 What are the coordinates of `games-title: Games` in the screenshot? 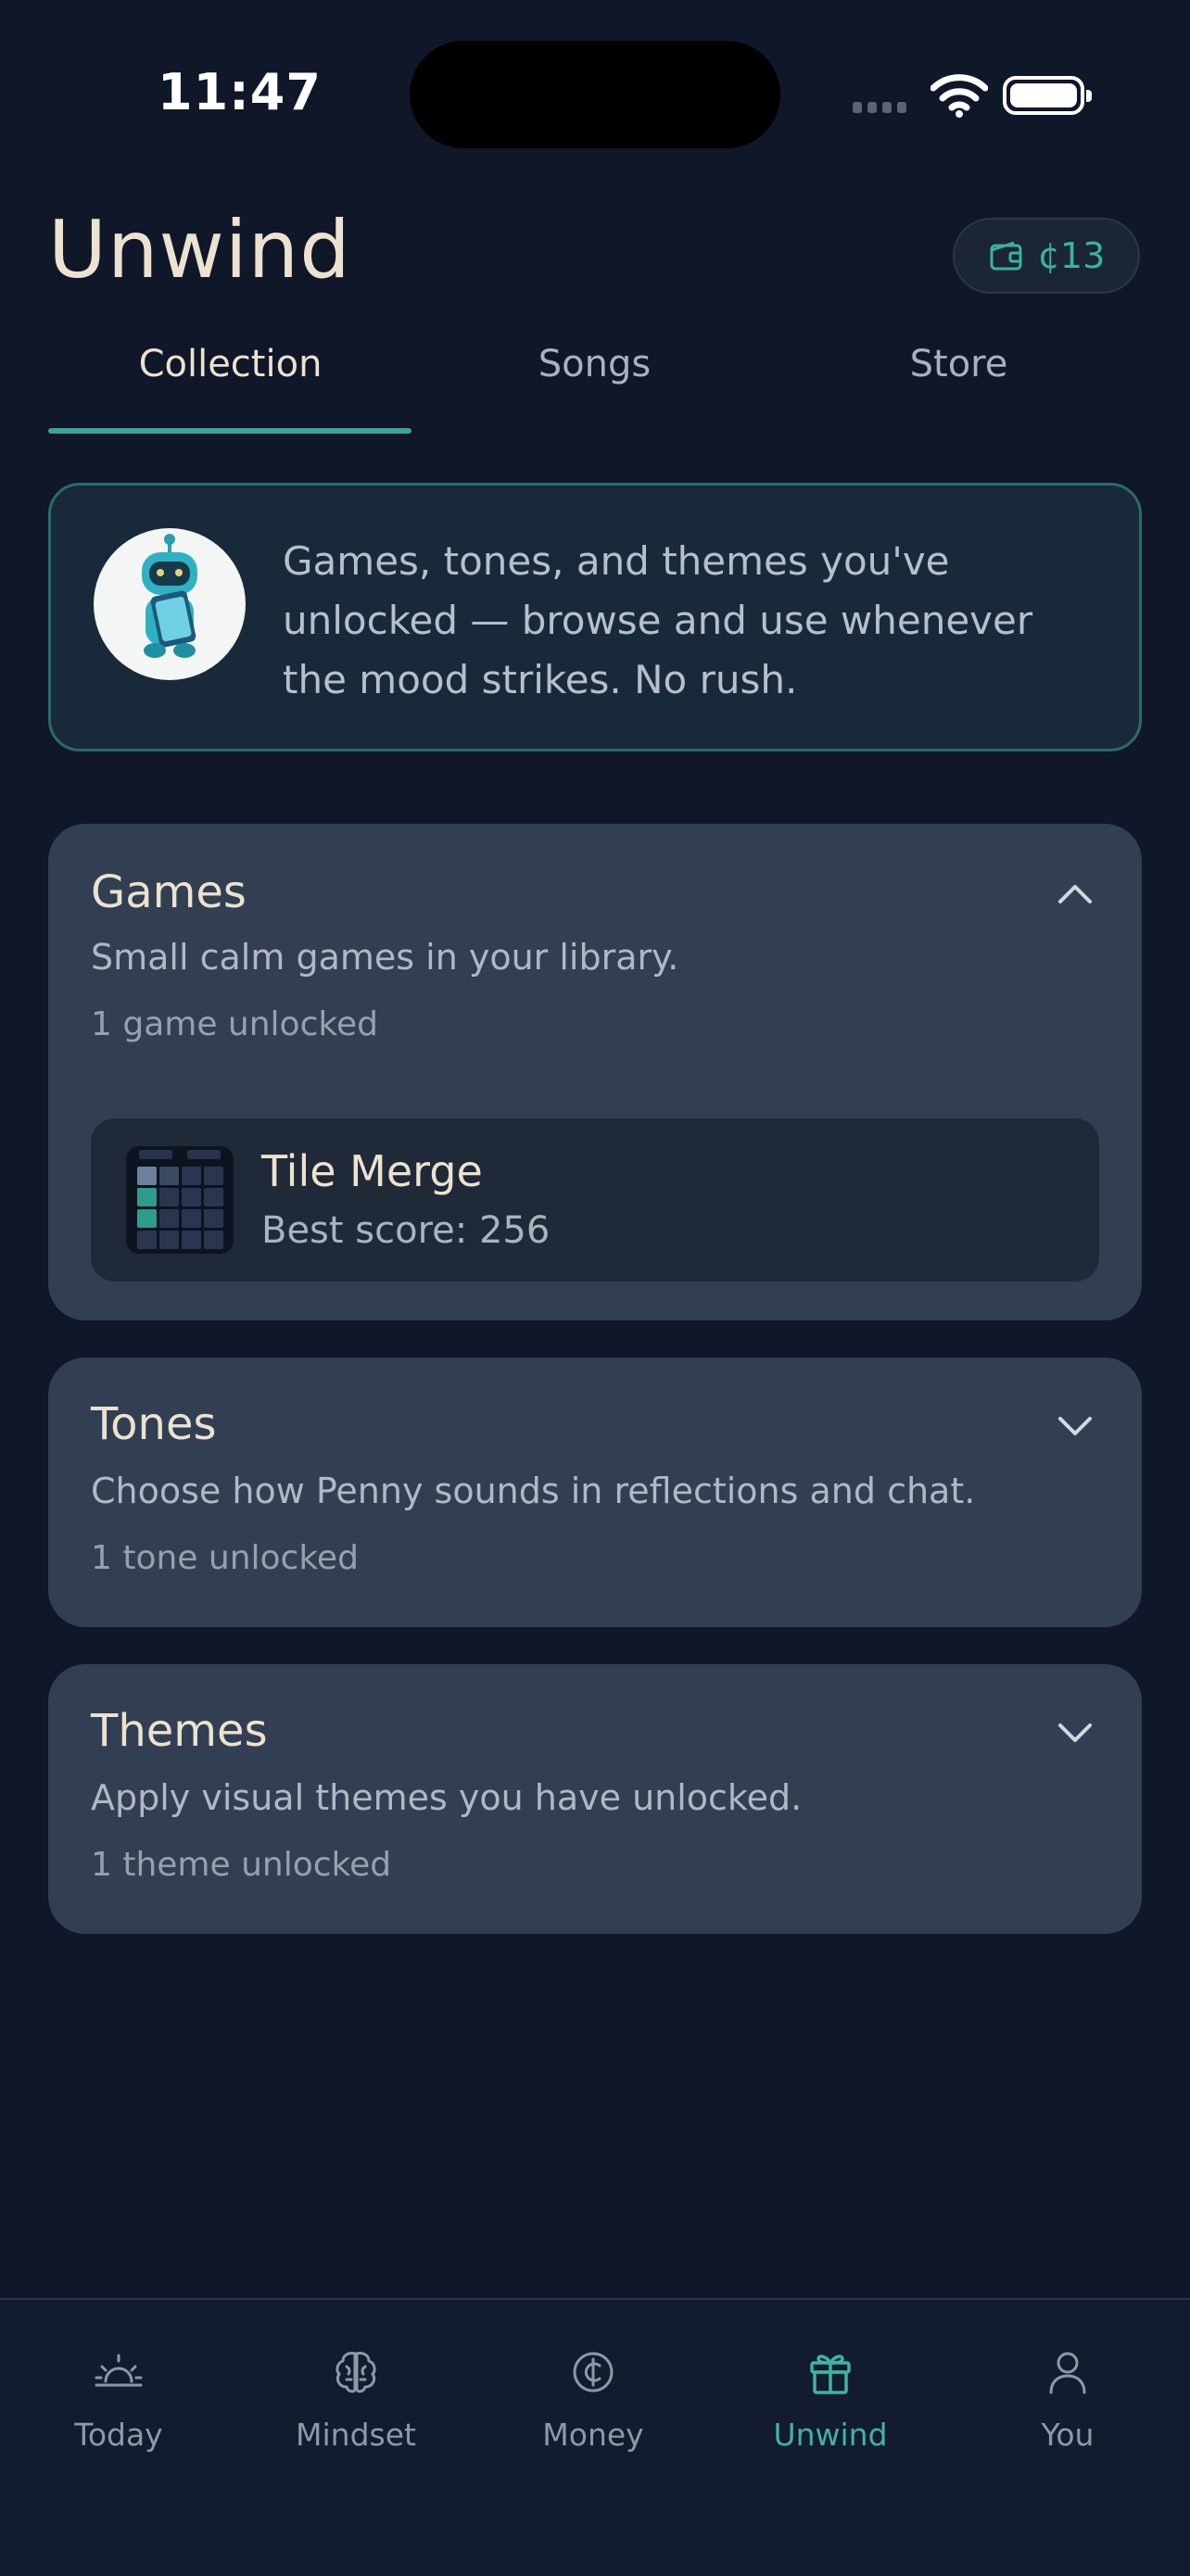 It's located at (169, 892).